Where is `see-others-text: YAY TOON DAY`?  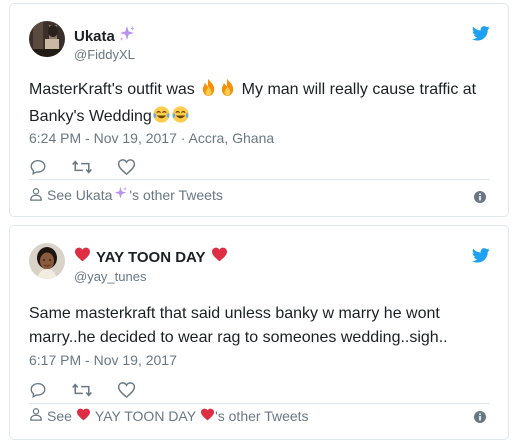
see-others-text: YAY TOON DAY is located at coordinates (145, 415).